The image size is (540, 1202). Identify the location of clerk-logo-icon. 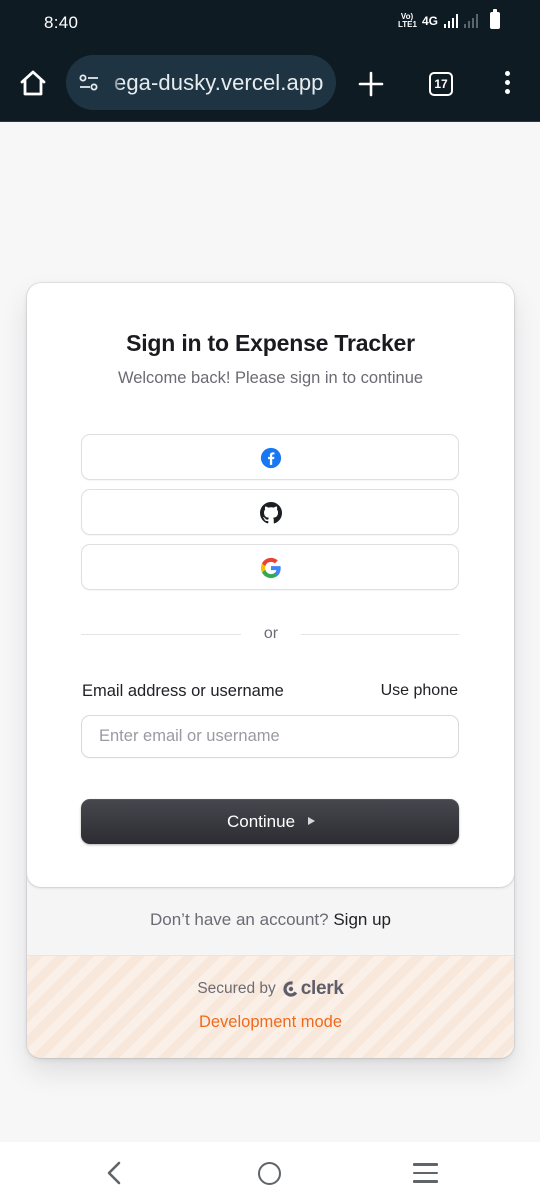
(291, 989).